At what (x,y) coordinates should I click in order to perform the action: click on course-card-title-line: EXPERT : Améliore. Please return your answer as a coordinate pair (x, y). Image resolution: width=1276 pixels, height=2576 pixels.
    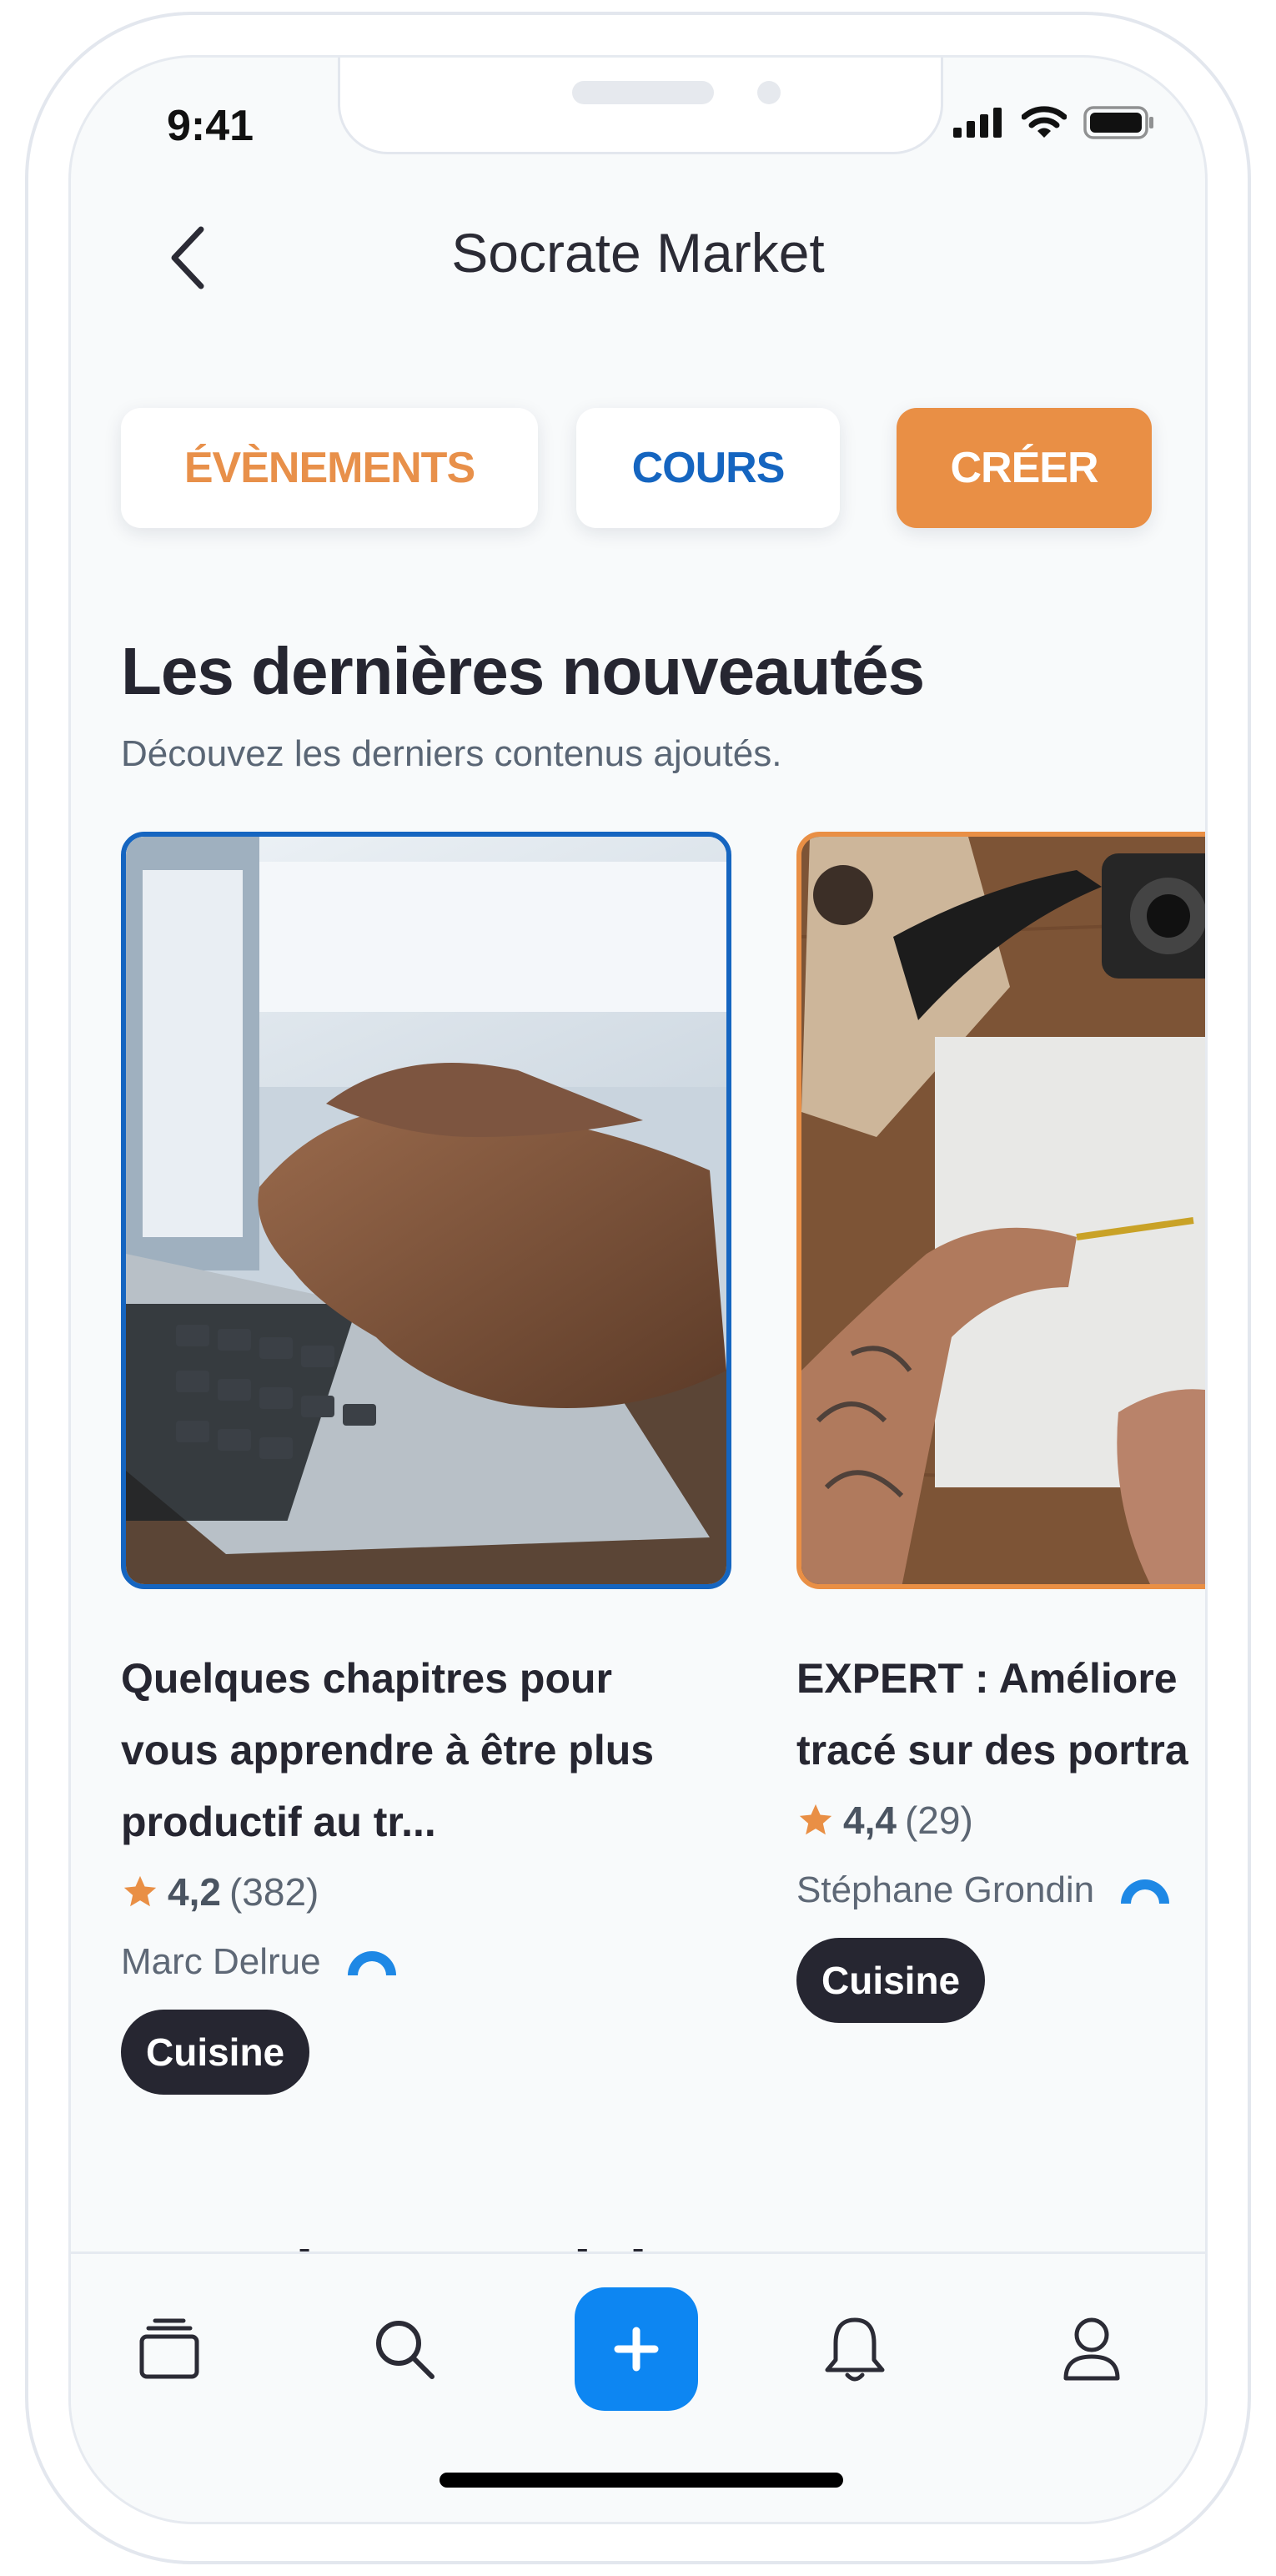
    Looking at the image, I should click on (987, 1678).